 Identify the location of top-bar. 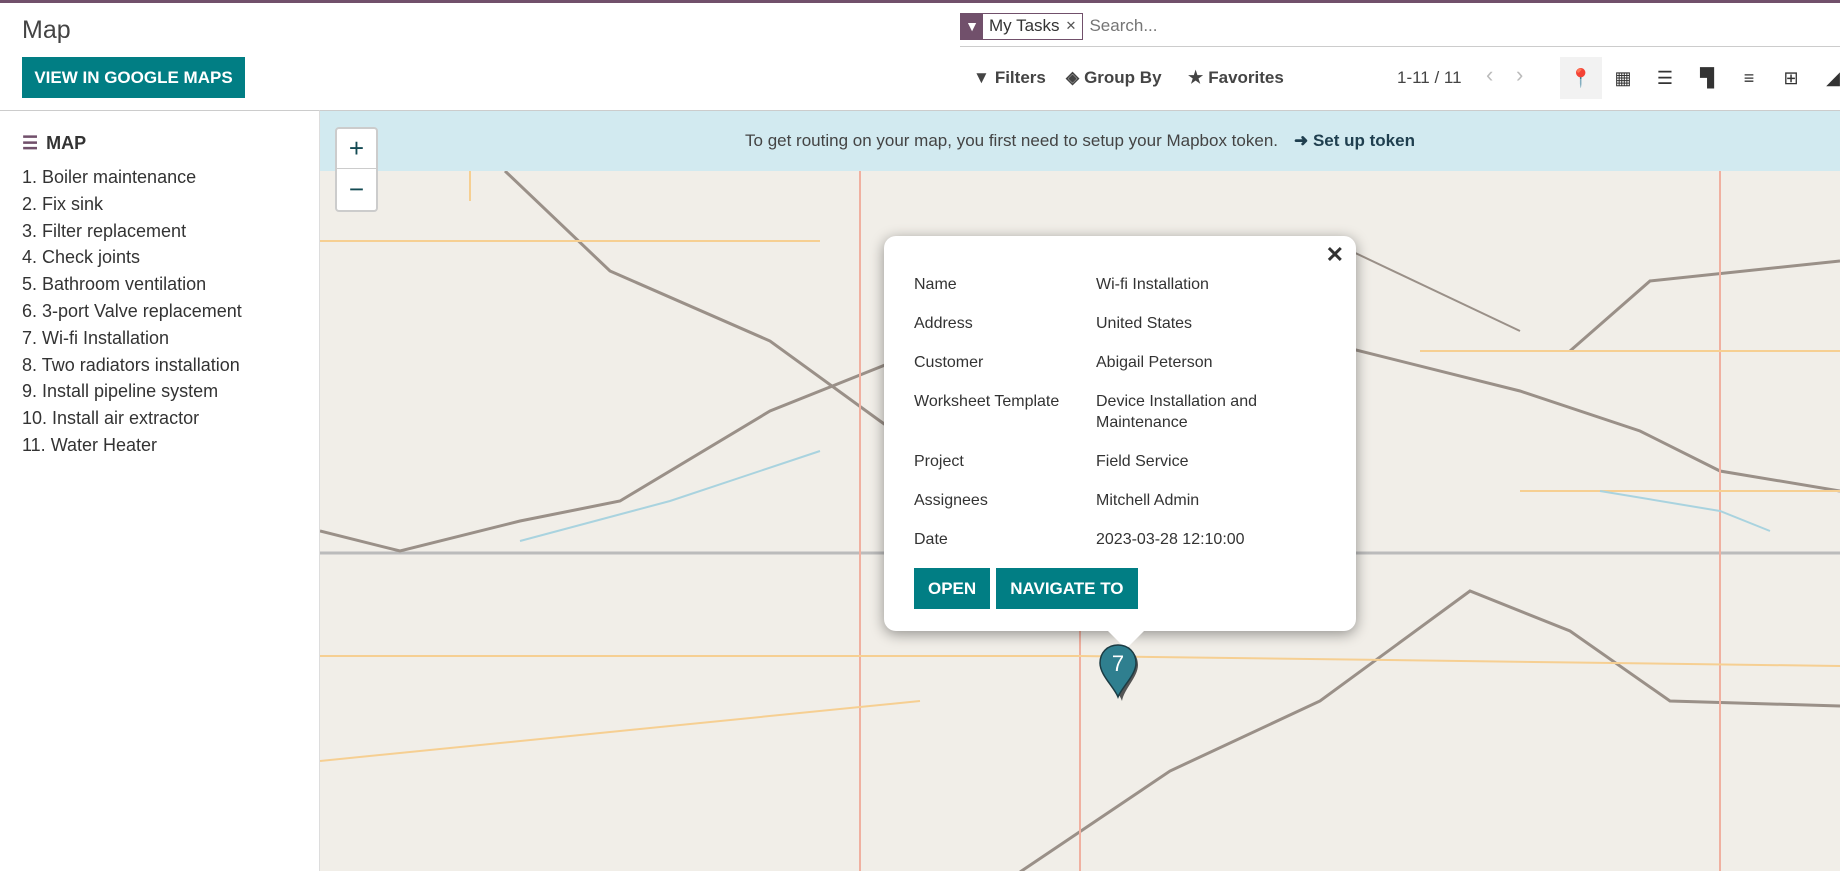
(920, 1).